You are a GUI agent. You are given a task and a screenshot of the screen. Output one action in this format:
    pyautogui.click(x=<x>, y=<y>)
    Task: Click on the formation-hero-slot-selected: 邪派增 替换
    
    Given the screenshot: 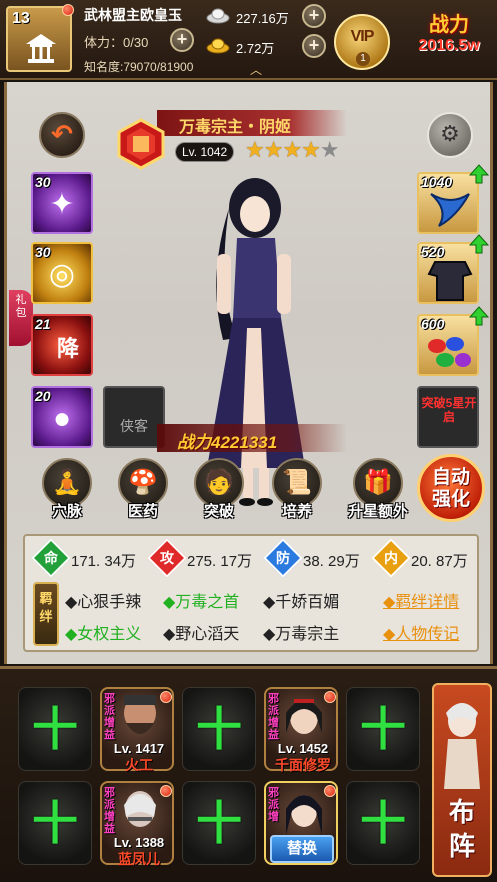 What is the action you would take?
    pyautogui.click(x=301, y=823)
    